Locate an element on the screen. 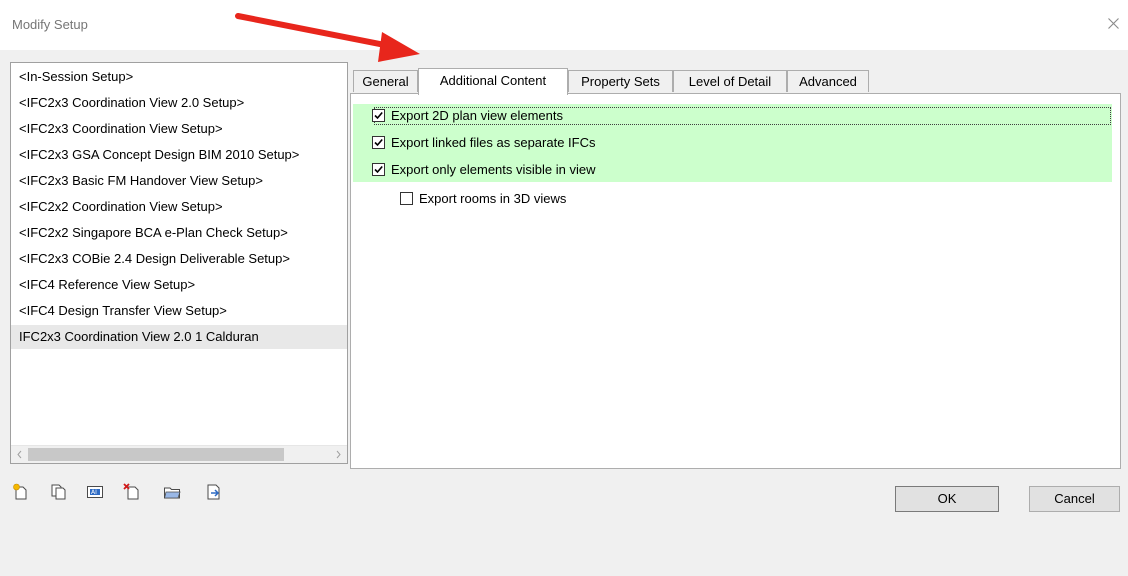 The height and width of the screenshot is (576, 1128). close-button is located at coordinates (1113, 23).